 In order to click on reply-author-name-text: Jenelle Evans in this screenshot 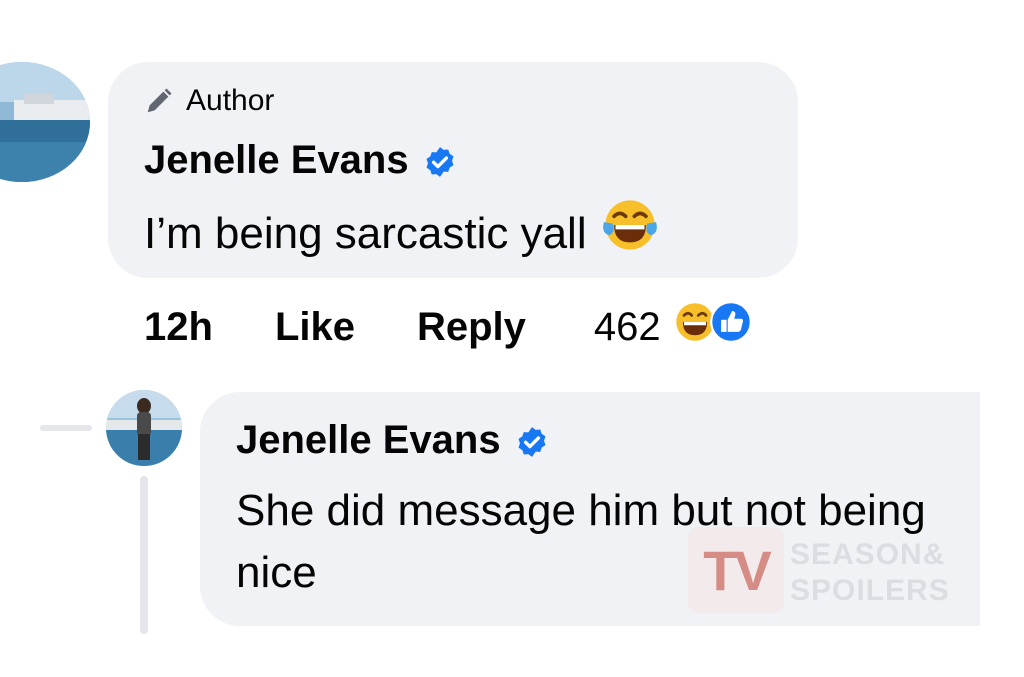, I will do `click(368, 440)`.